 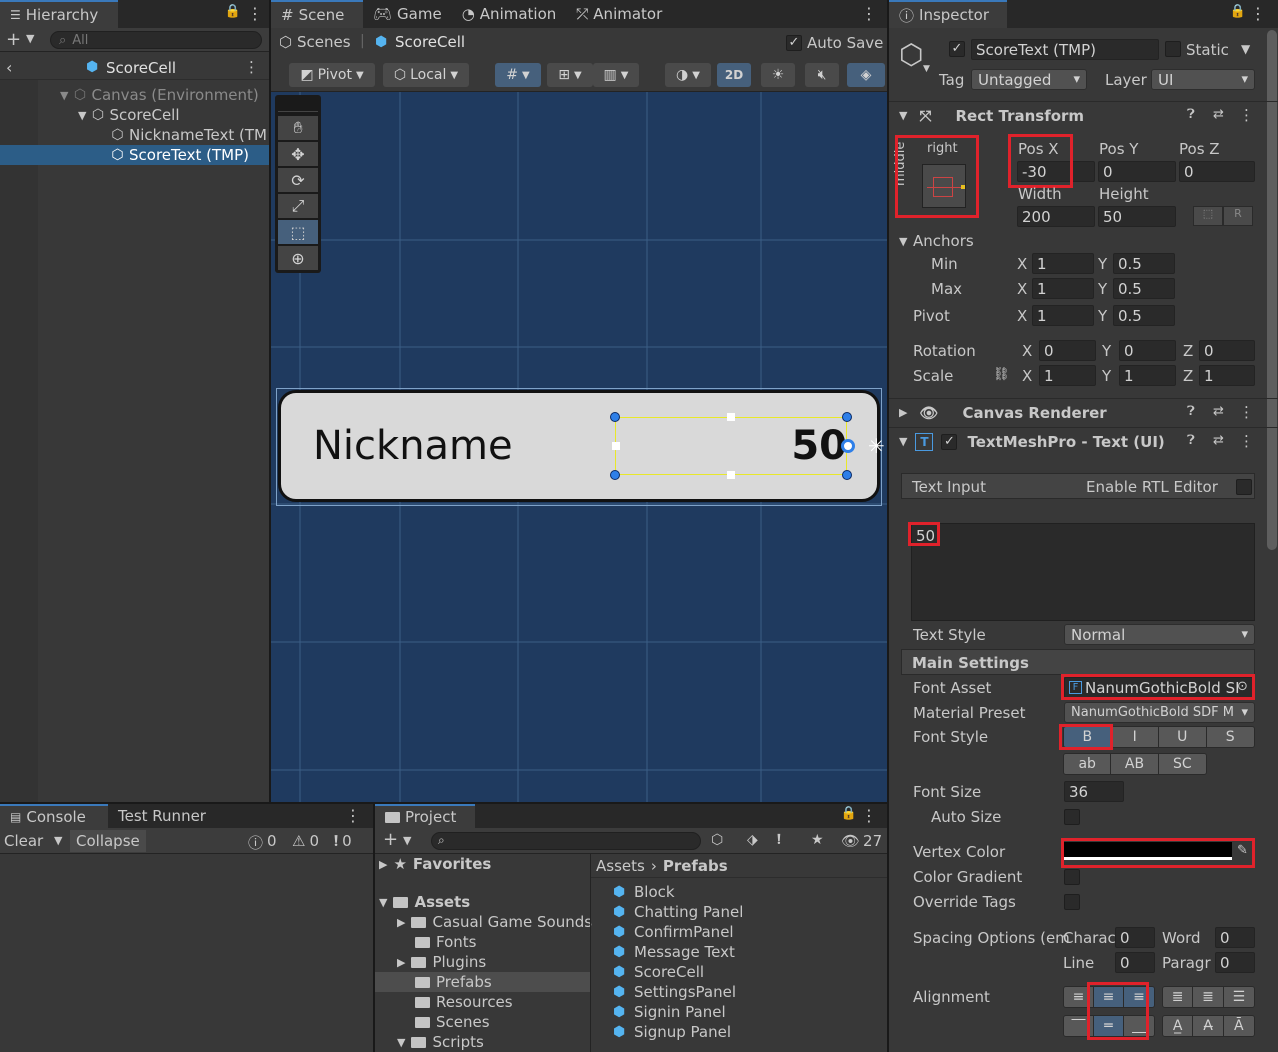 What do you see at coordinates (658, 972) in the screenshot?
I see `prefab-item: ⬢ ScoreCell` at bounding box center [658, 972].